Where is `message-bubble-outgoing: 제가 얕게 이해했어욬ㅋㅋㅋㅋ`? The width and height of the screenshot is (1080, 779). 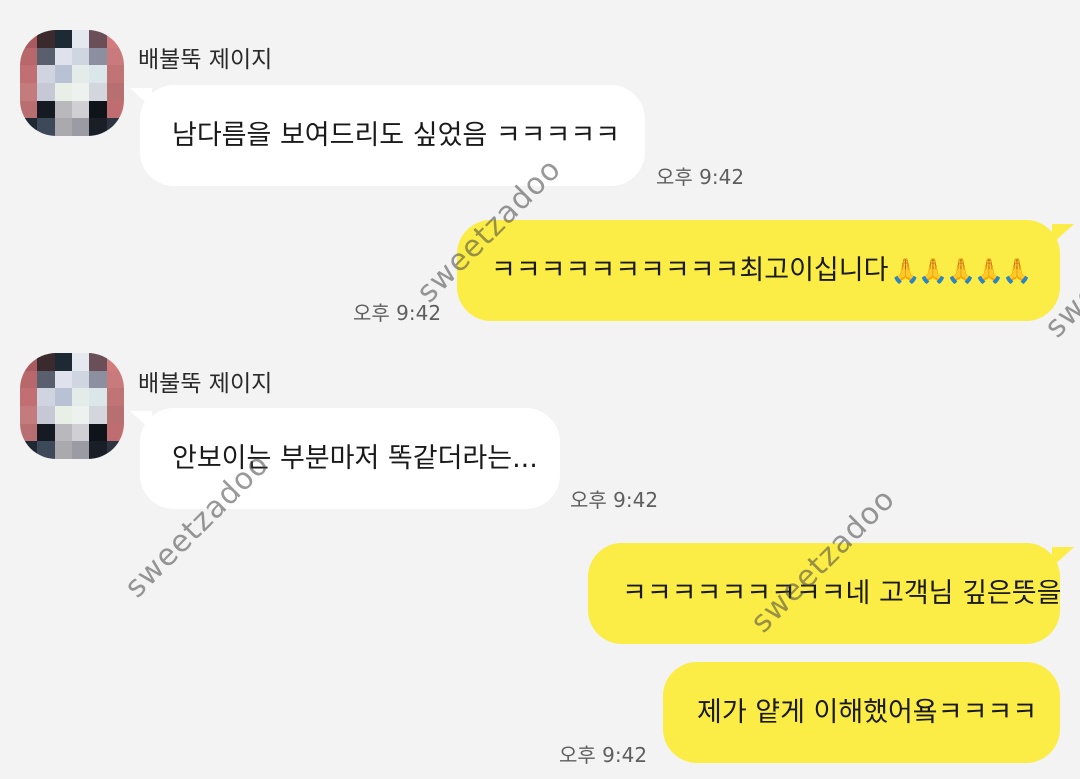 message-bubble-outgoing: 제가 얕게 이해했어욬ㅋㅋㅋㅋ is located at coordinates (861, 712).